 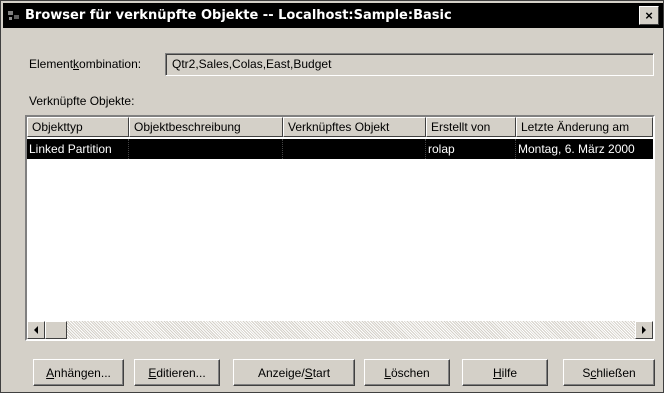 What do you see at coordinates (78, 127) in the screenshot?
I see `column-header-objekttyp: Objekttyp` at bounding box center [78, 127].